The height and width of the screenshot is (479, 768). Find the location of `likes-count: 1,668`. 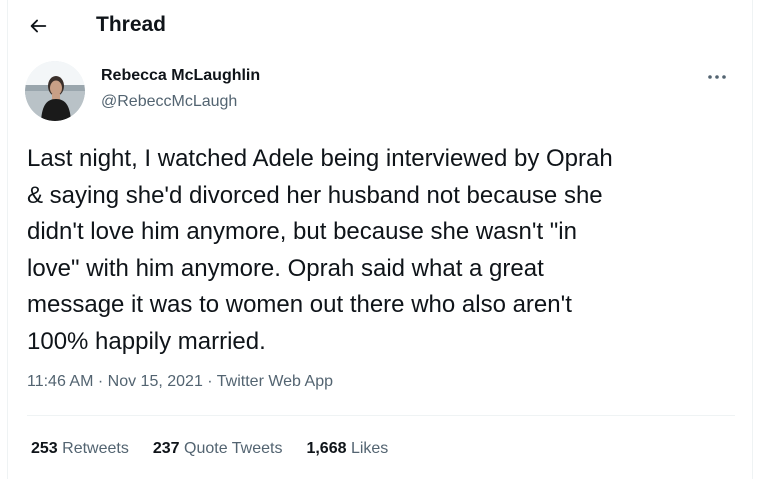

likes-count: 1,668 is located at coordinates (326, 448).